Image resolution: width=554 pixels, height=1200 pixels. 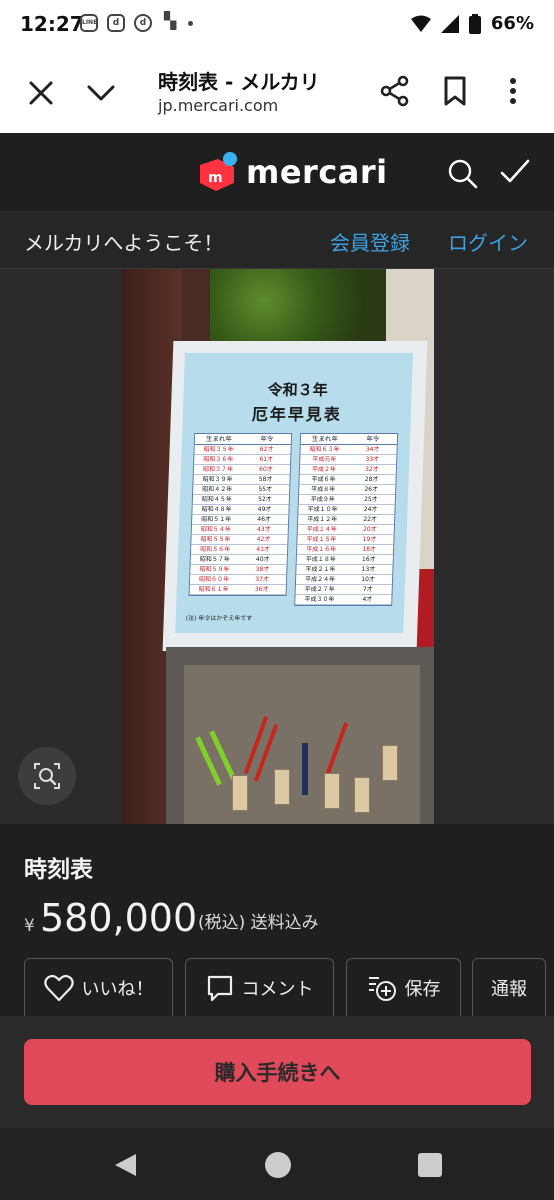 What do you see at coordinates (242, 460) in the screenshot?
I see `sign-table-row: 昭和３６年 61才` at bounding box center [242, 460].